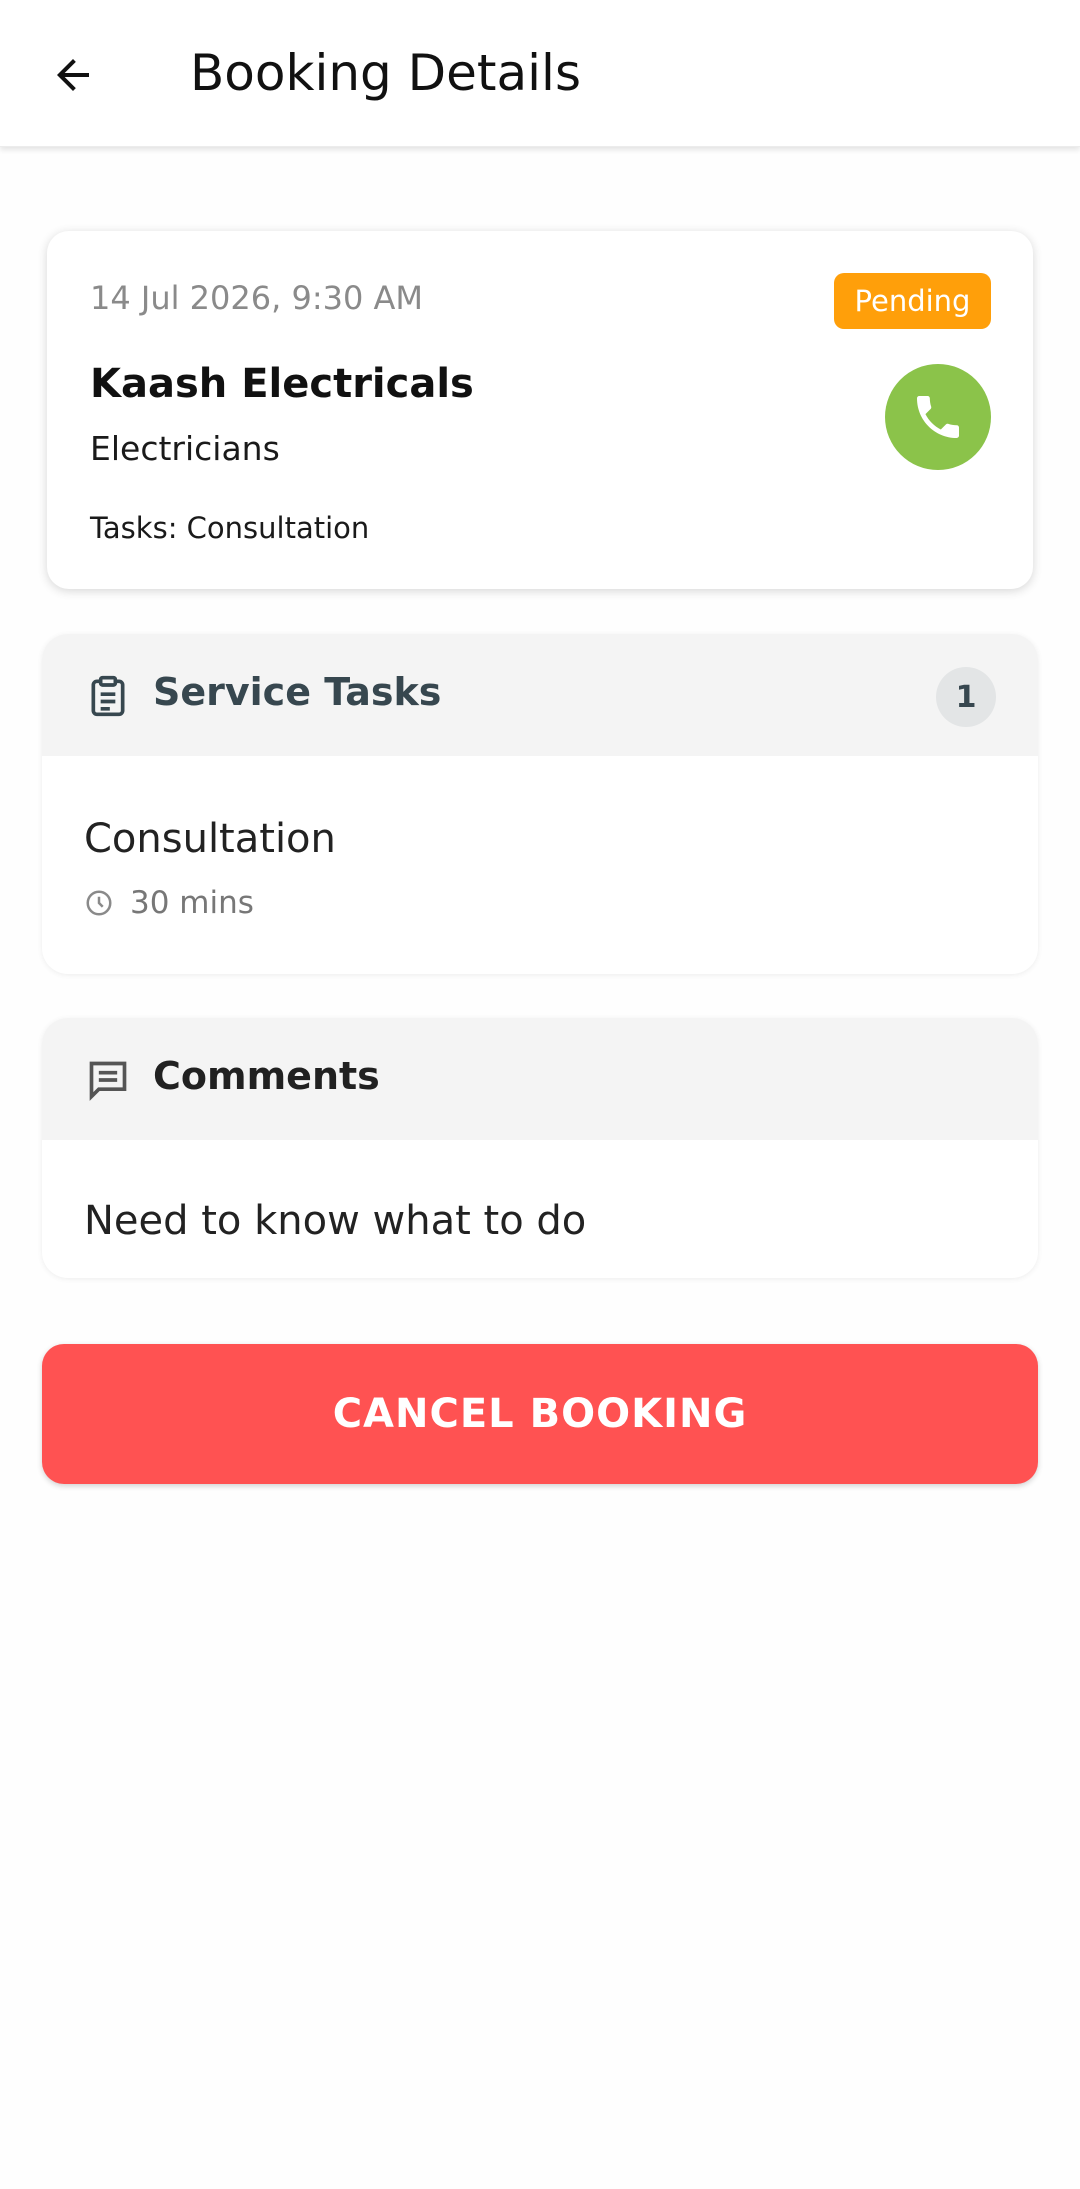  What do you see at coordinates (99, 903) in the screenshot?
I see `clock-icon` at bounding box center [99, 903].